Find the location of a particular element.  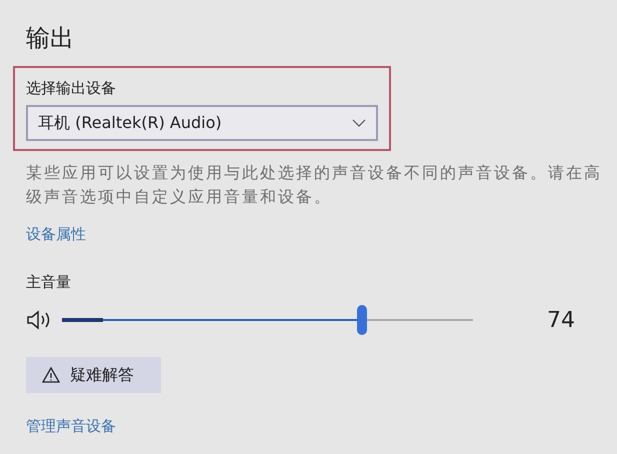

field-label: 选择输出设备 is located at coordinates (71, 88).